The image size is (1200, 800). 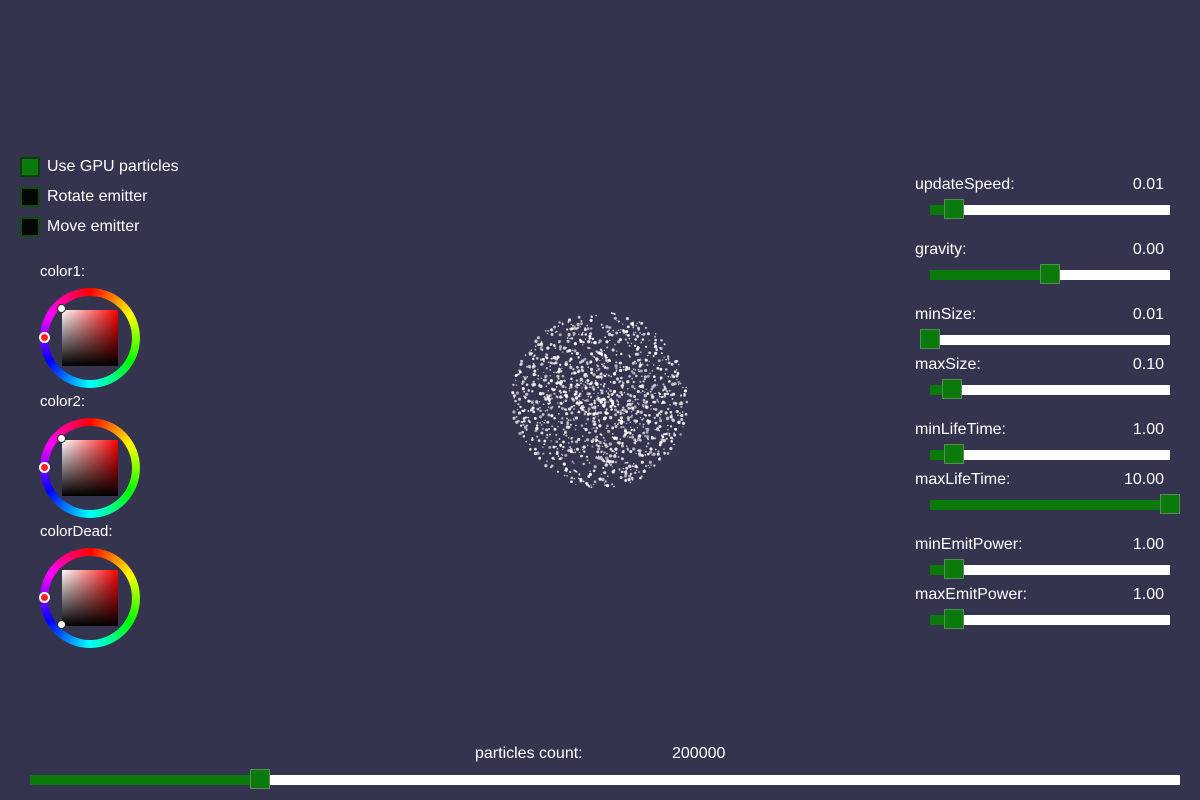 What do you see at coordinates (963, 479) in the screenshot?
I see `slider-label-maxlifetime: maxLifeTime:` at bounding box center [963, 479].